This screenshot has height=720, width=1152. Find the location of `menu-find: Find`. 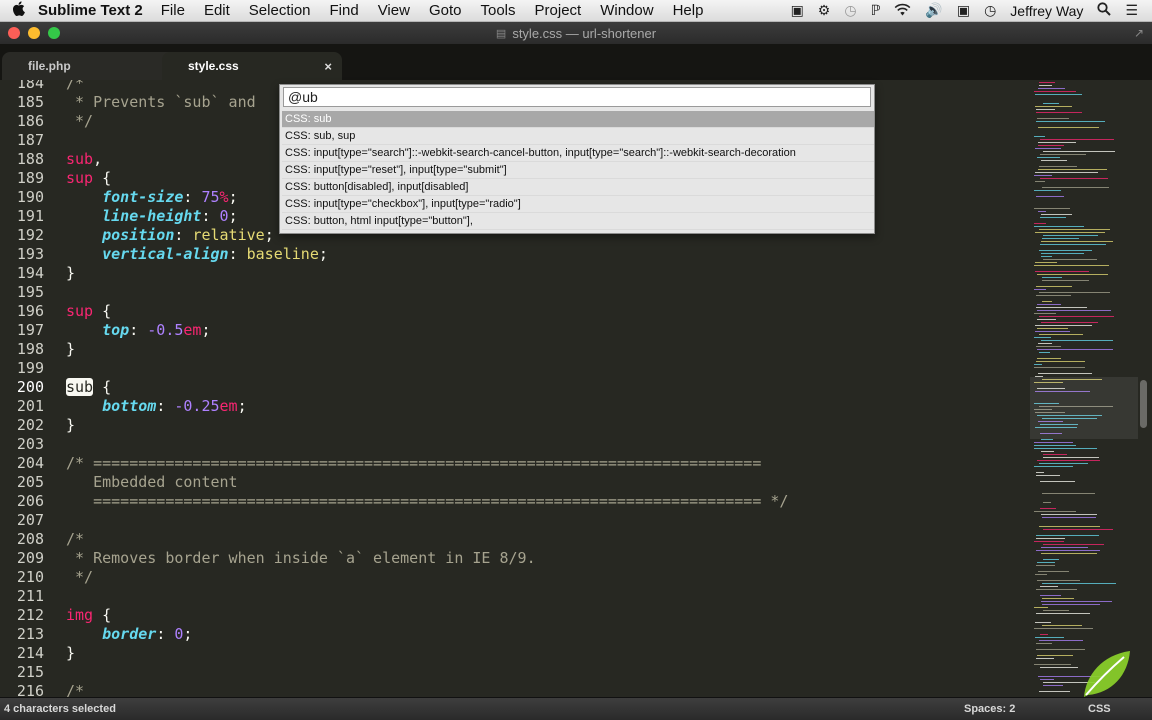

menu-find: Find is located at coordinates (344, 10).